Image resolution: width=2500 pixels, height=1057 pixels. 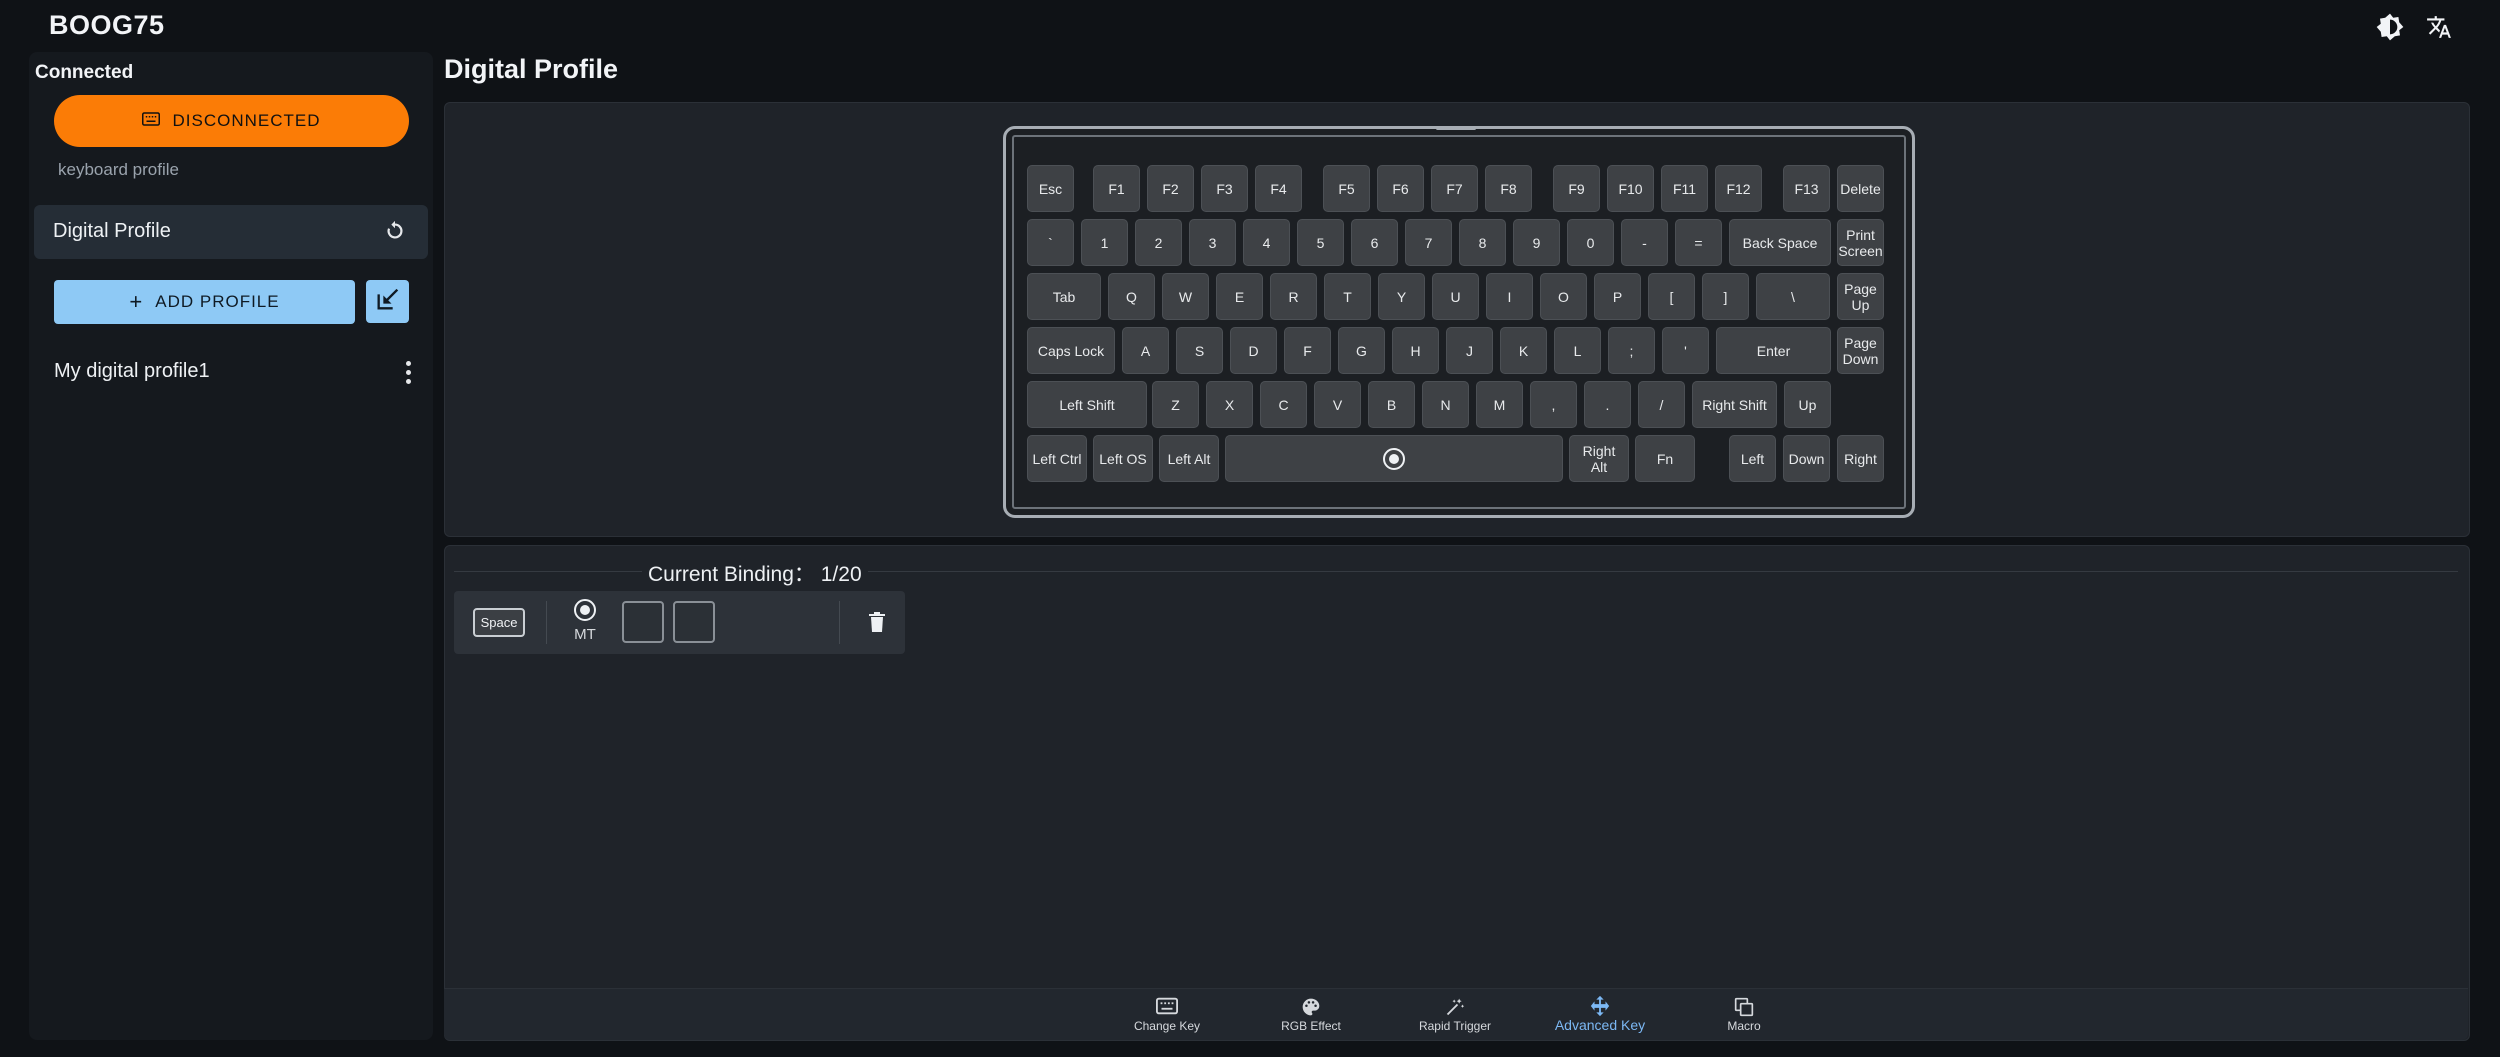 I want to click on key-symbol: =, so click(x=1698, y=242).